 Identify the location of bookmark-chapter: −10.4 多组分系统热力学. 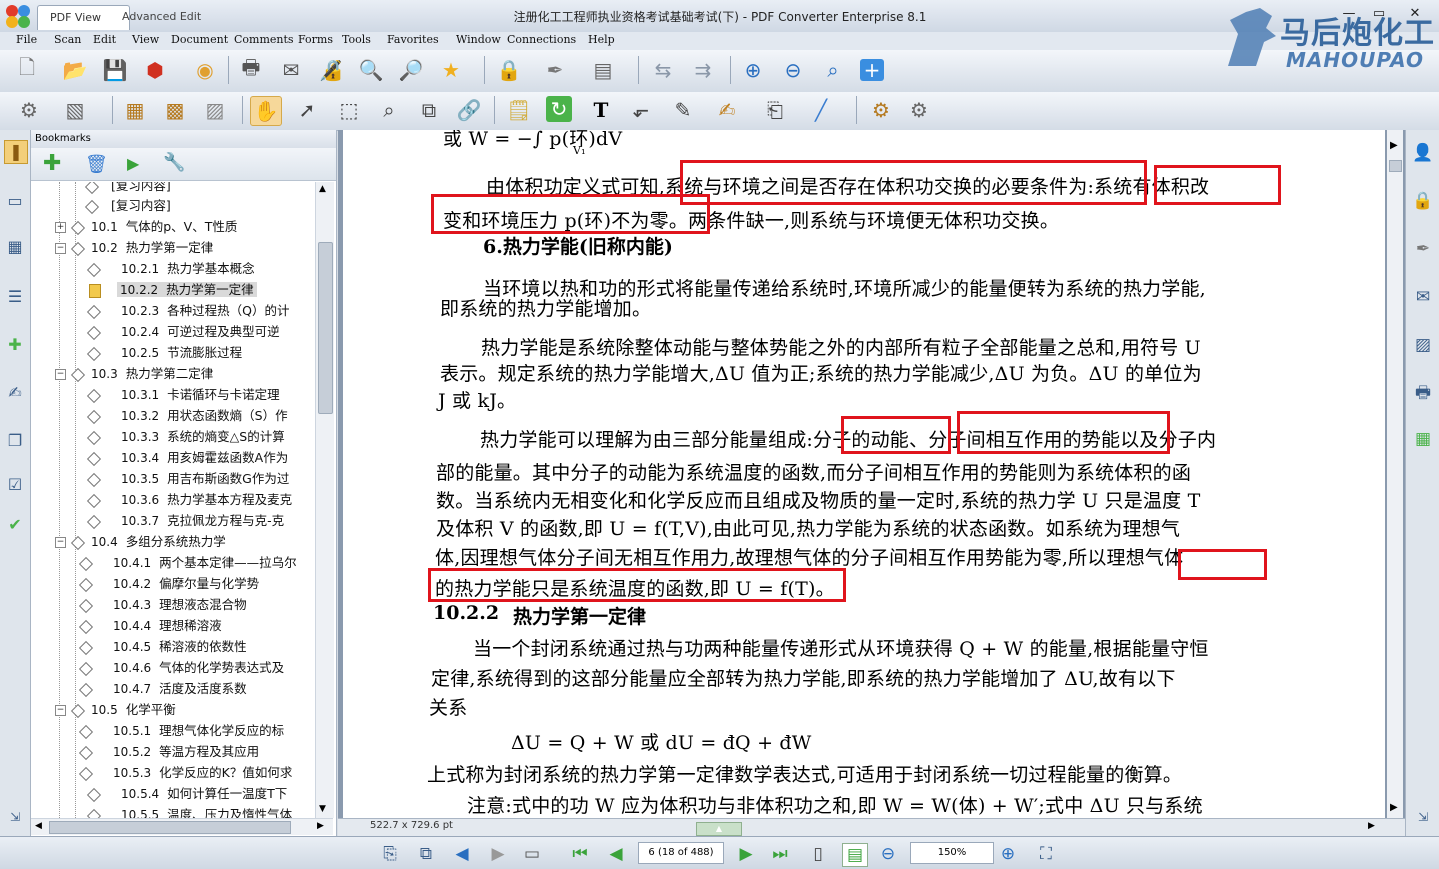
(140, 542).